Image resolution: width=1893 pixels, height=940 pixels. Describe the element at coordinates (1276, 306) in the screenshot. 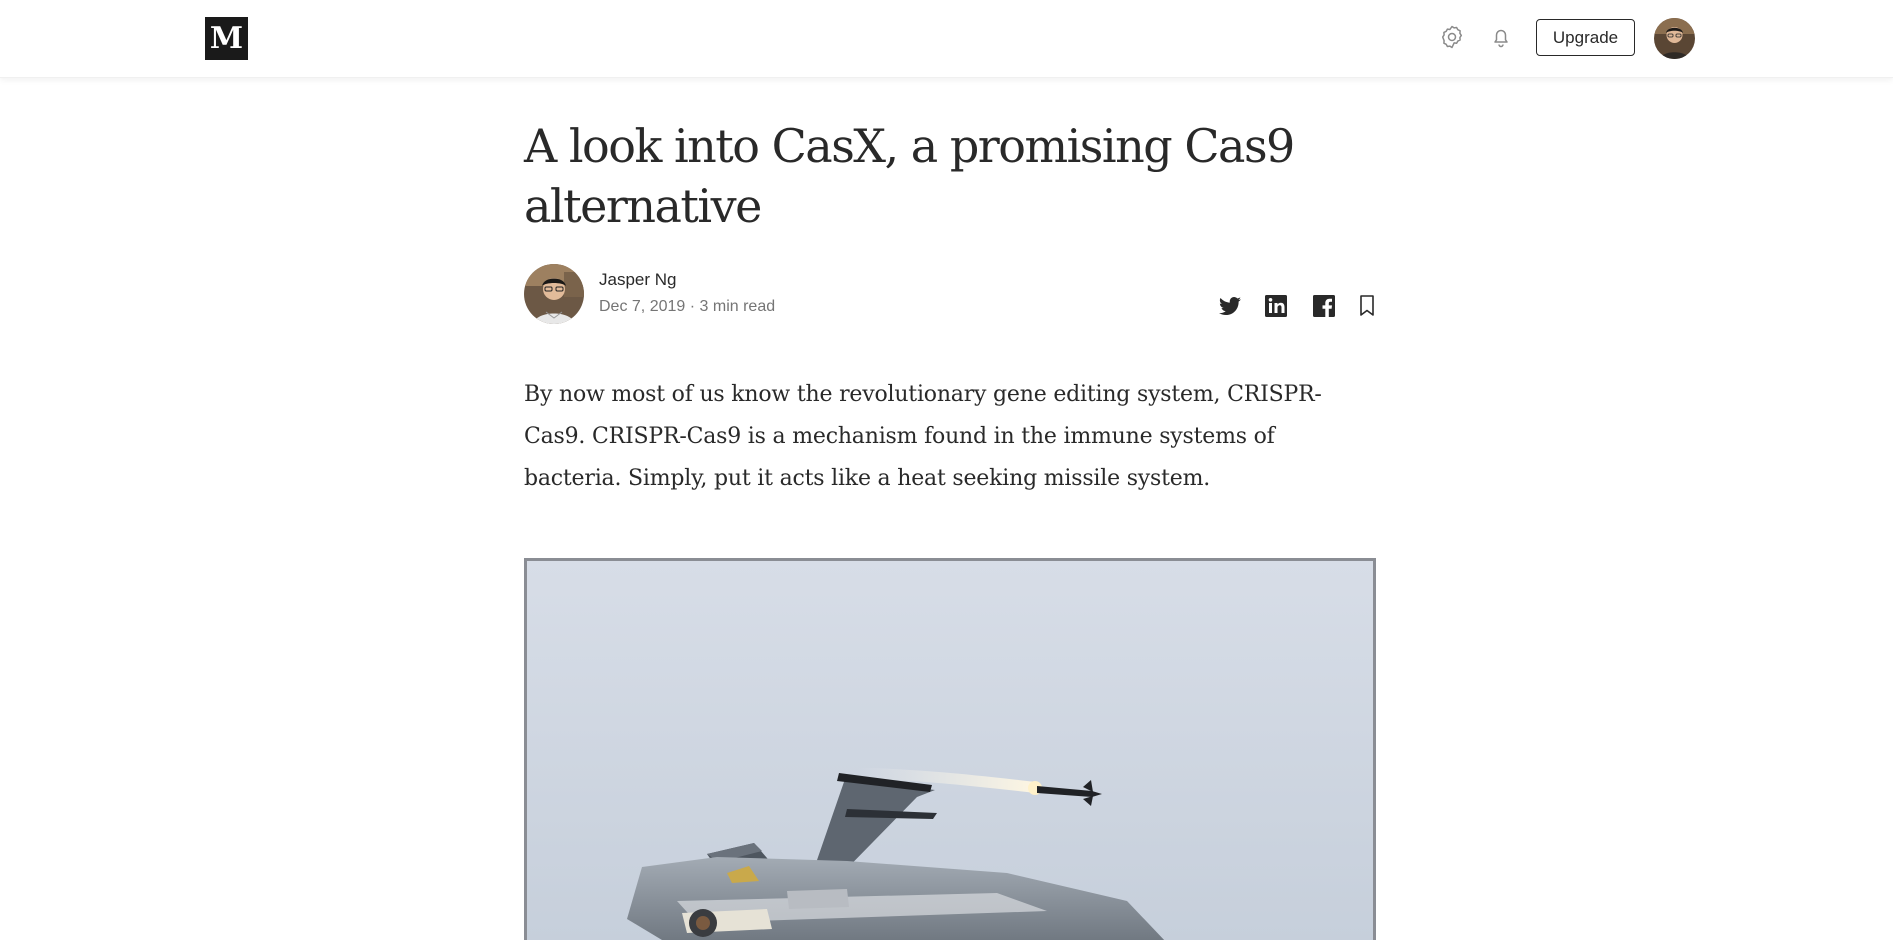

I see `linkedin-icon` at that location.